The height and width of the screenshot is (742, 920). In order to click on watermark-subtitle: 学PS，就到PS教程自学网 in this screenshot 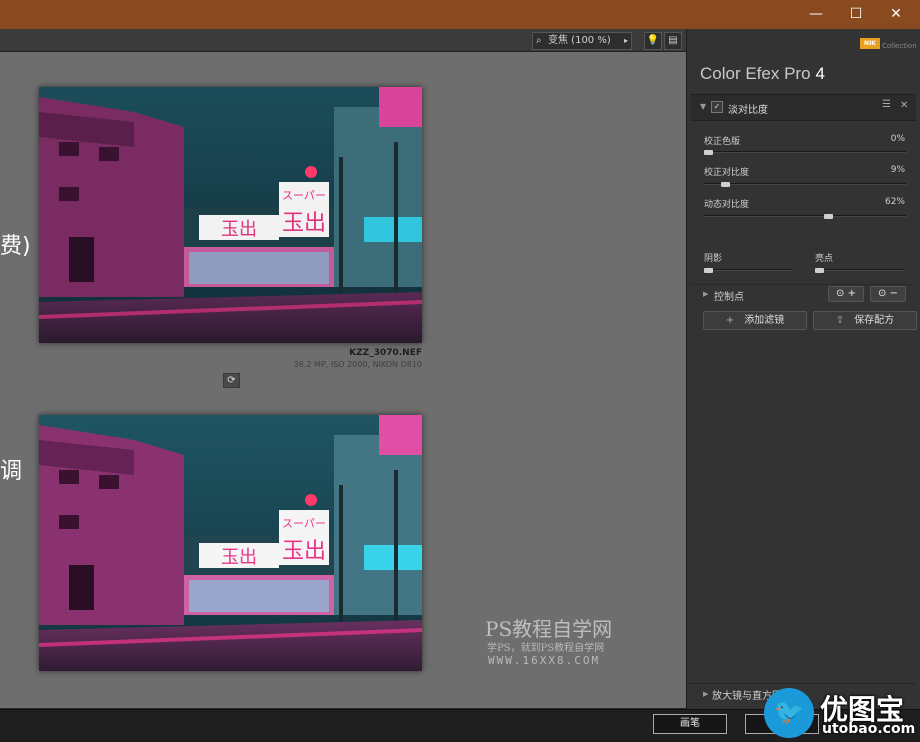, I will do `click(546, 648)`.